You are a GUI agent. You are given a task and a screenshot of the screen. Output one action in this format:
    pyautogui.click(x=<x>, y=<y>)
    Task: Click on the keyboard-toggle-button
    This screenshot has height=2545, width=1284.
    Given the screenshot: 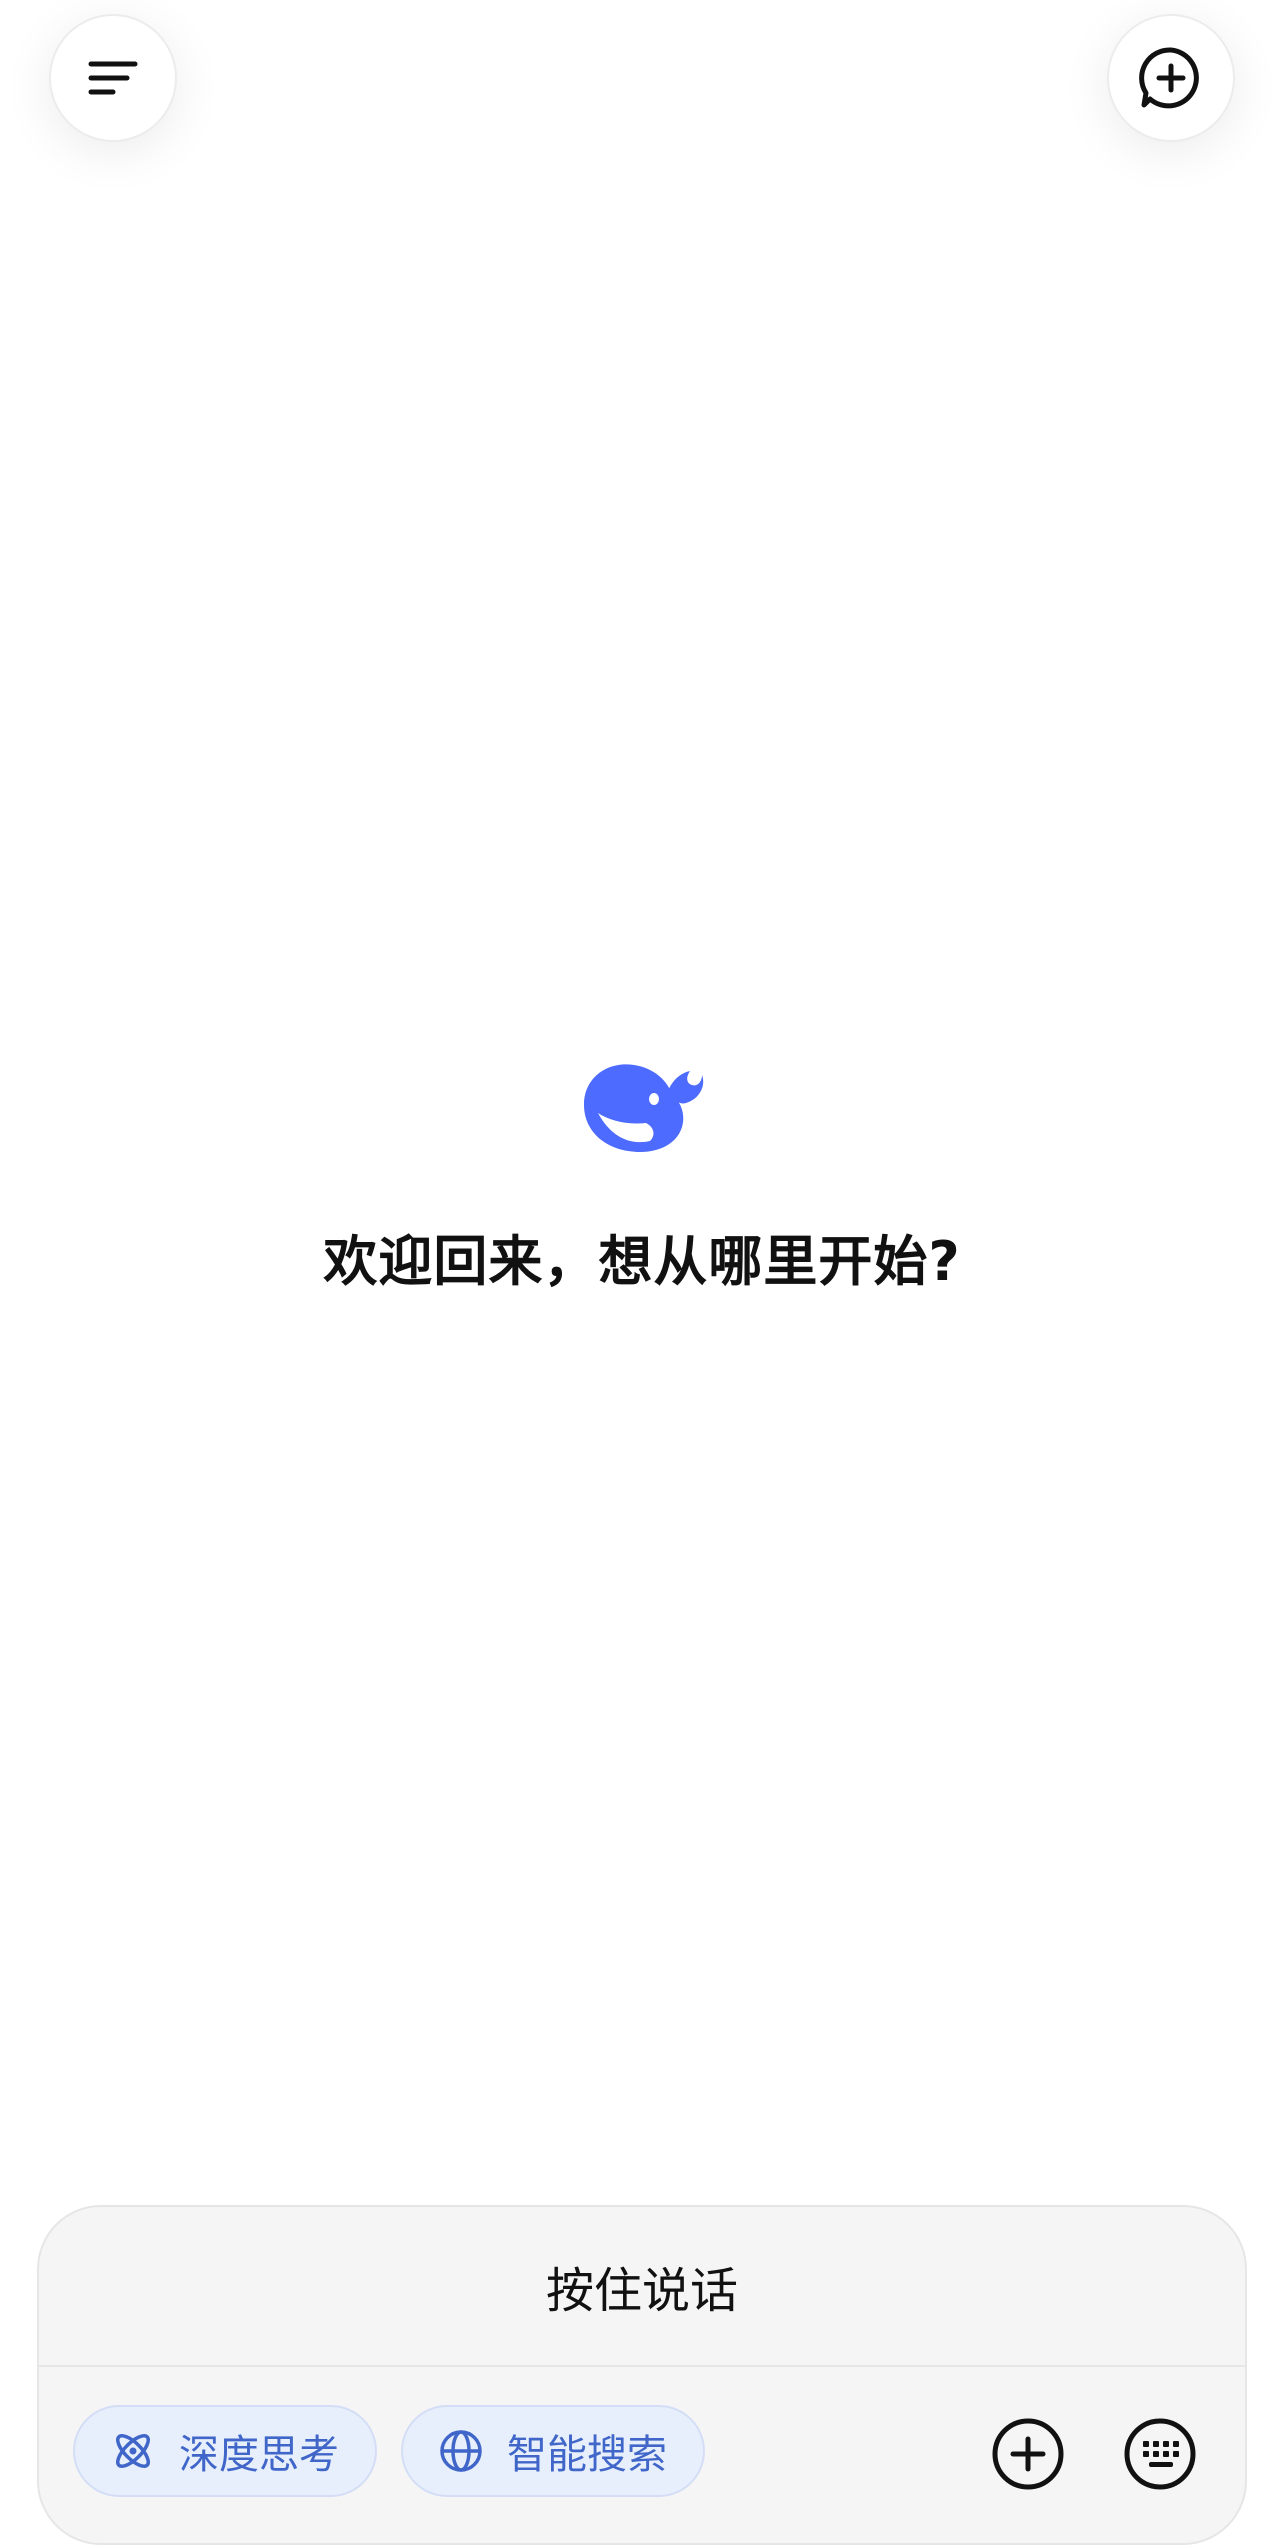 What is the action you would take?
    pyautogui.click(x=1160, y=2454)
    